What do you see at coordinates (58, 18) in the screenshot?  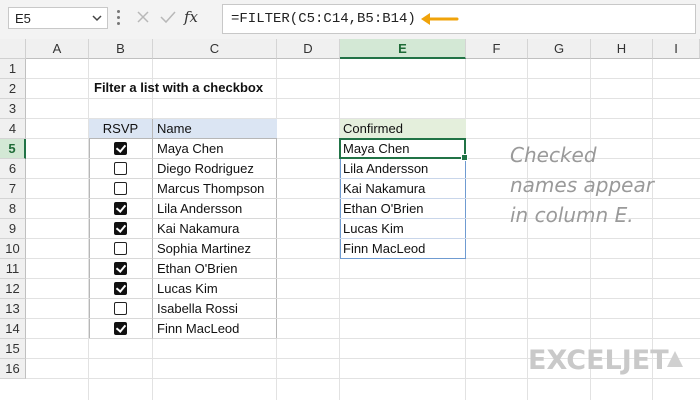 I see `name-box: E5` at bounding box center [58, 18].